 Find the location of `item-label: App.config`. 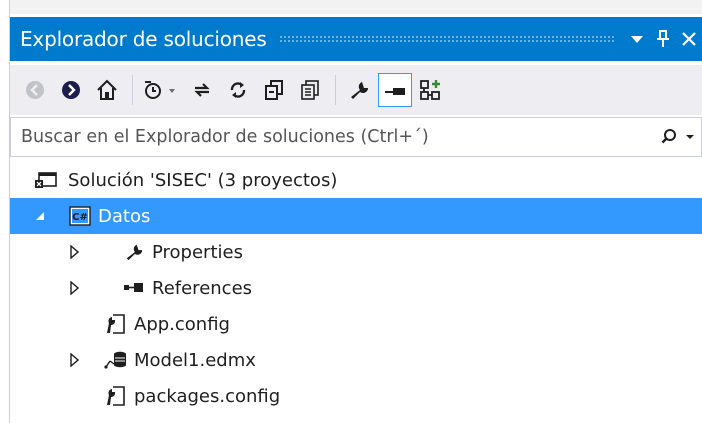

item-label: App.config is located at coordinates (182, 324).